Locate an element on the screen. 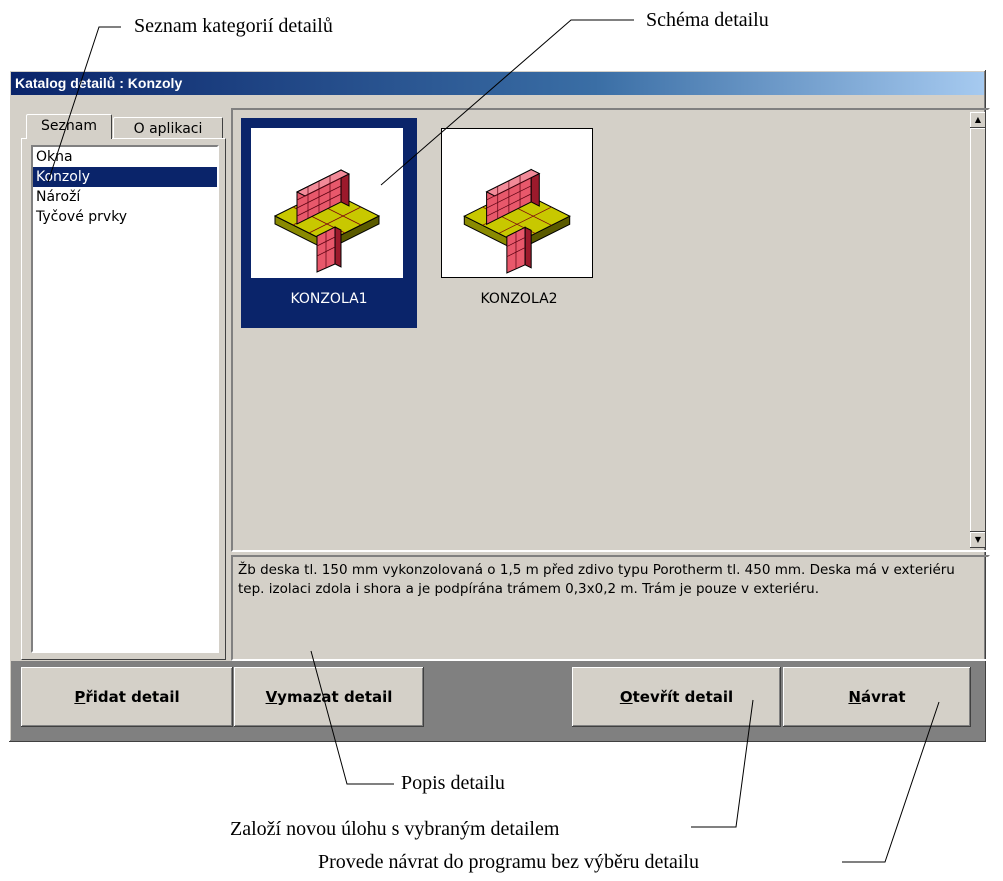 The height and width of the screenshot is (881, 1003). category-item-narozi: Nároží is located at coordinates (125, 197).